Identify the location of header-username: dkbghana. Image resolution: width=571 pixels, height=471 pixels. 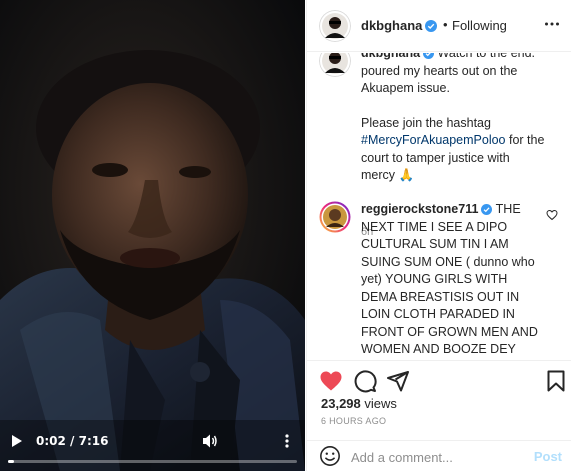
(399, 25).